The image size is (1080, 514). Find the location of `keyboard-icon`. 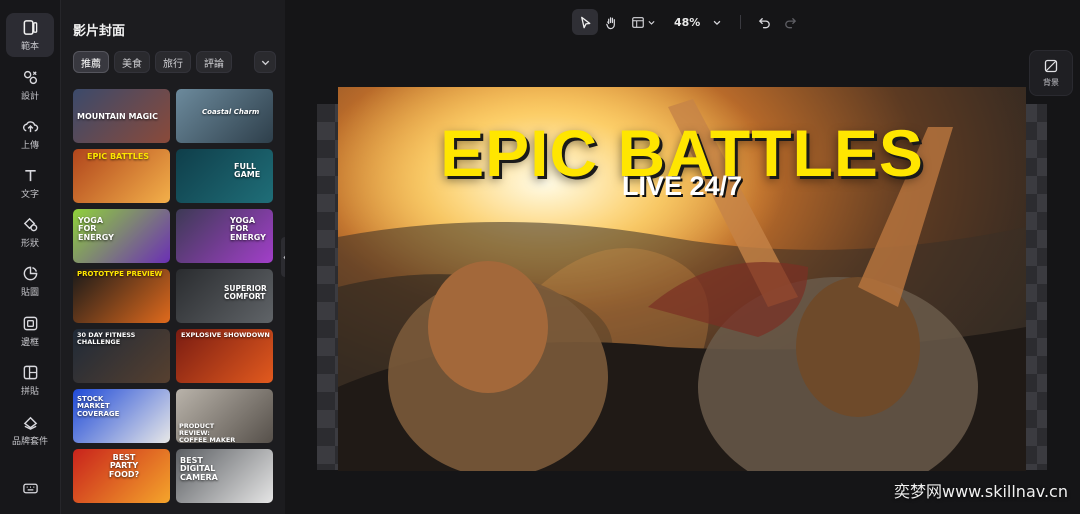

keyboard-icon is located at coordinates (30, 488).